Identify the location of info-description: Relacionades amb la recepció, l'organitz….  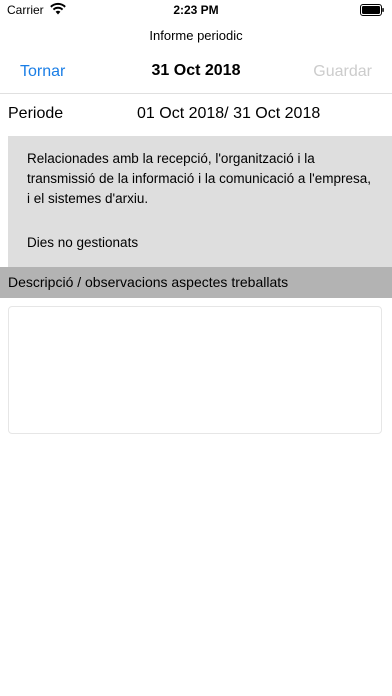
(199, 178).